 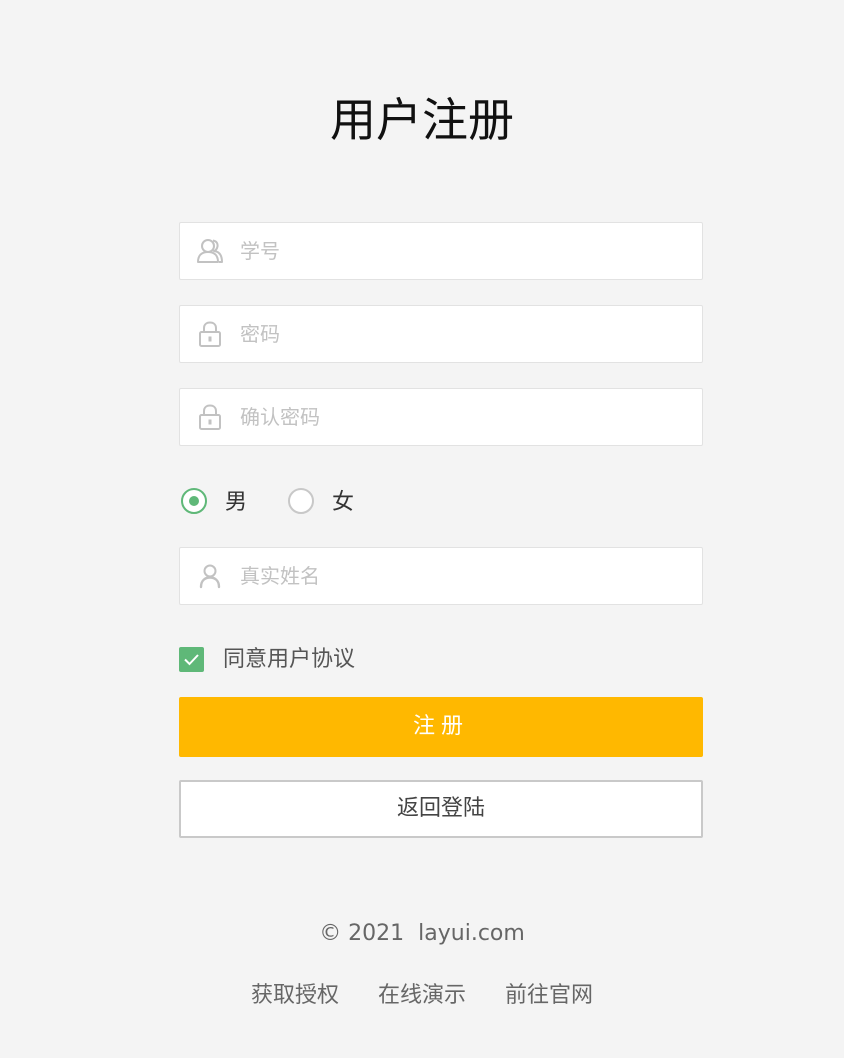 I want to click on agree-terms-checkbox: 同意用户协议, so click(x=379, y=661).